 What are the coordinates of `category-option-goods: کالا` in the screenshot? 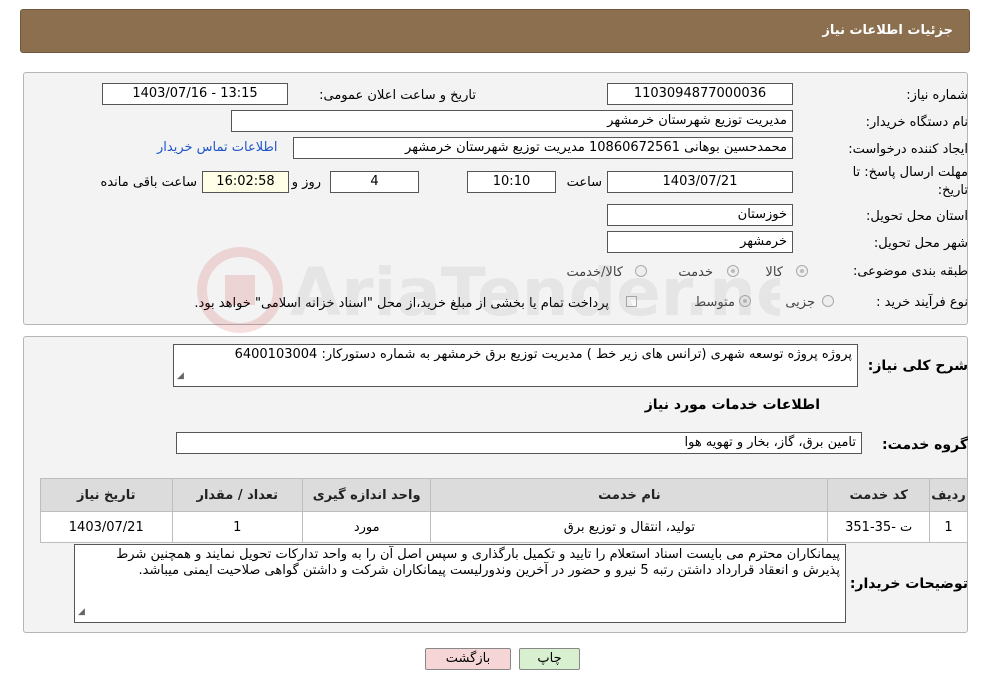 It's located at (774, 272).